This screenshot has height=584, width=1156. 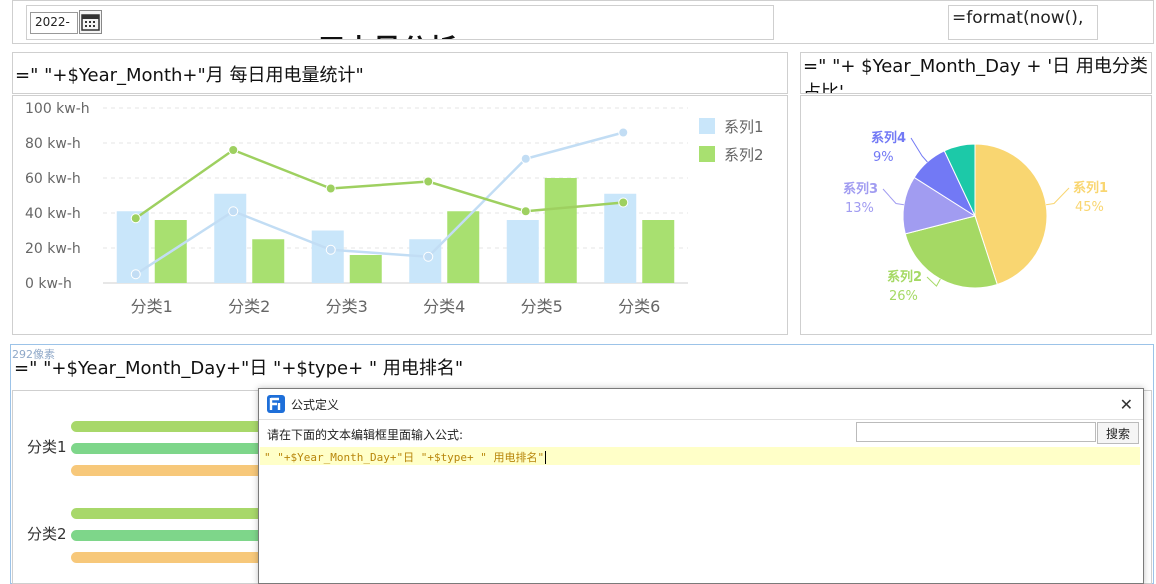 What do you see at coordinates (365, 435) in the screenshot?
I see `dialog-instruction: 请在下面的文本编辑框里面输入公式:` at bounding box center [365, 435].